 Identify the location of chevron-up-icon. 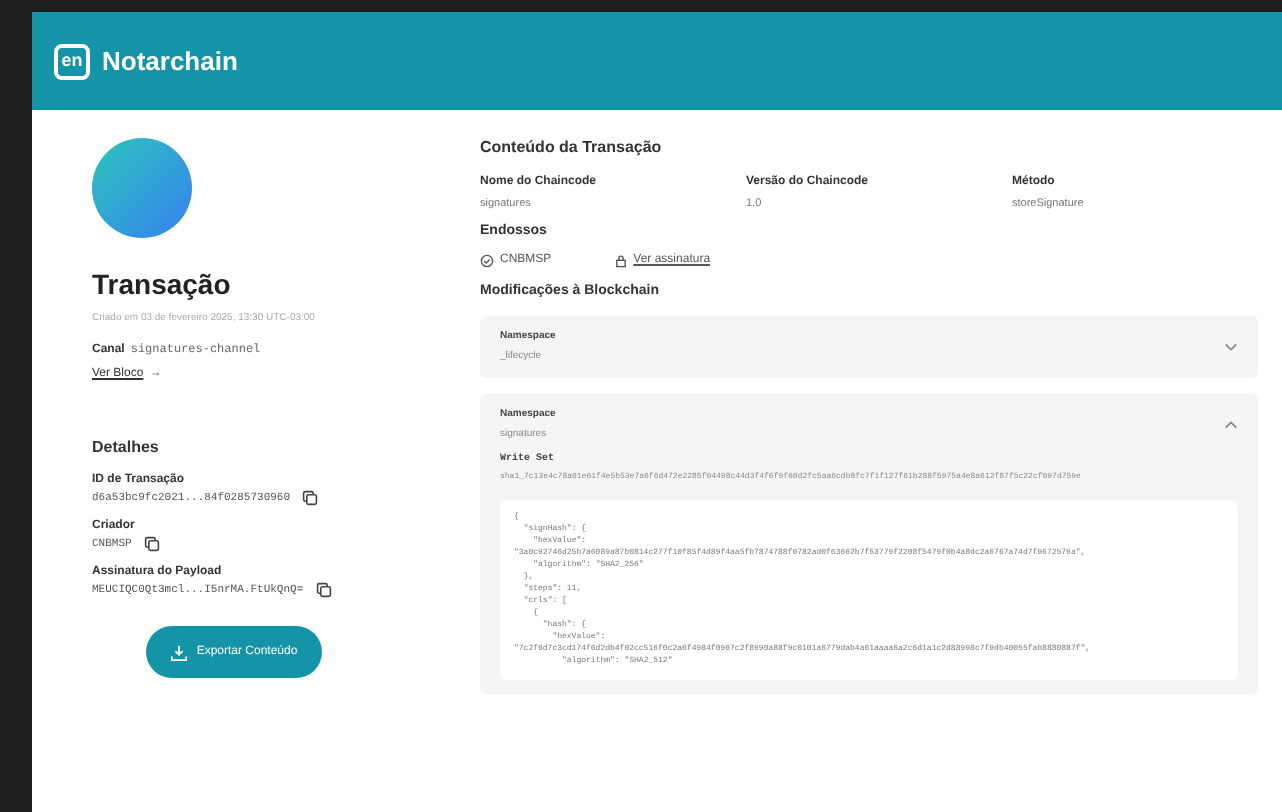
(1231, 425).